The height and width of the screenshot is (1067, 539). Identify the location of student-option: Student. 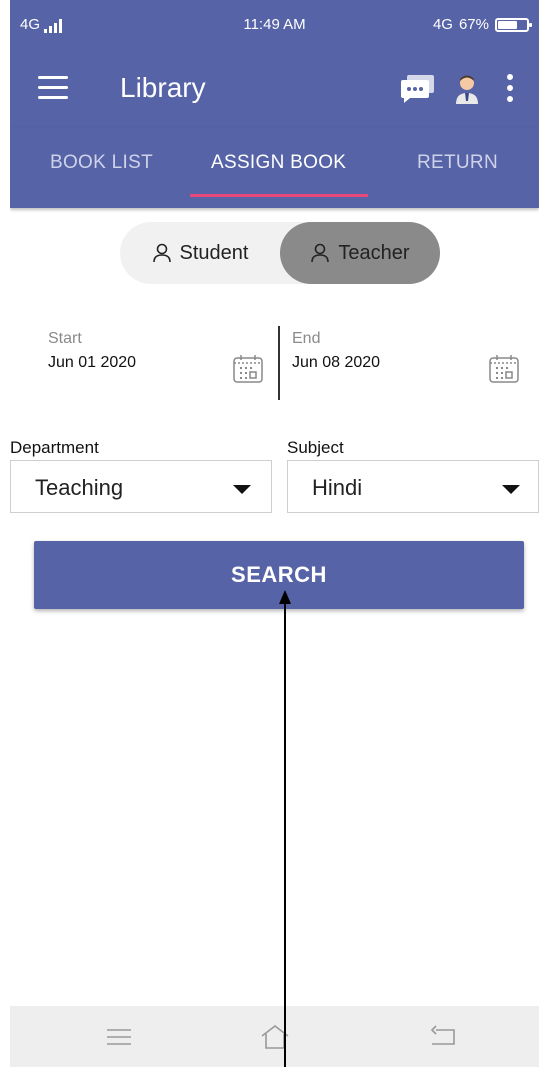
(200, 253).